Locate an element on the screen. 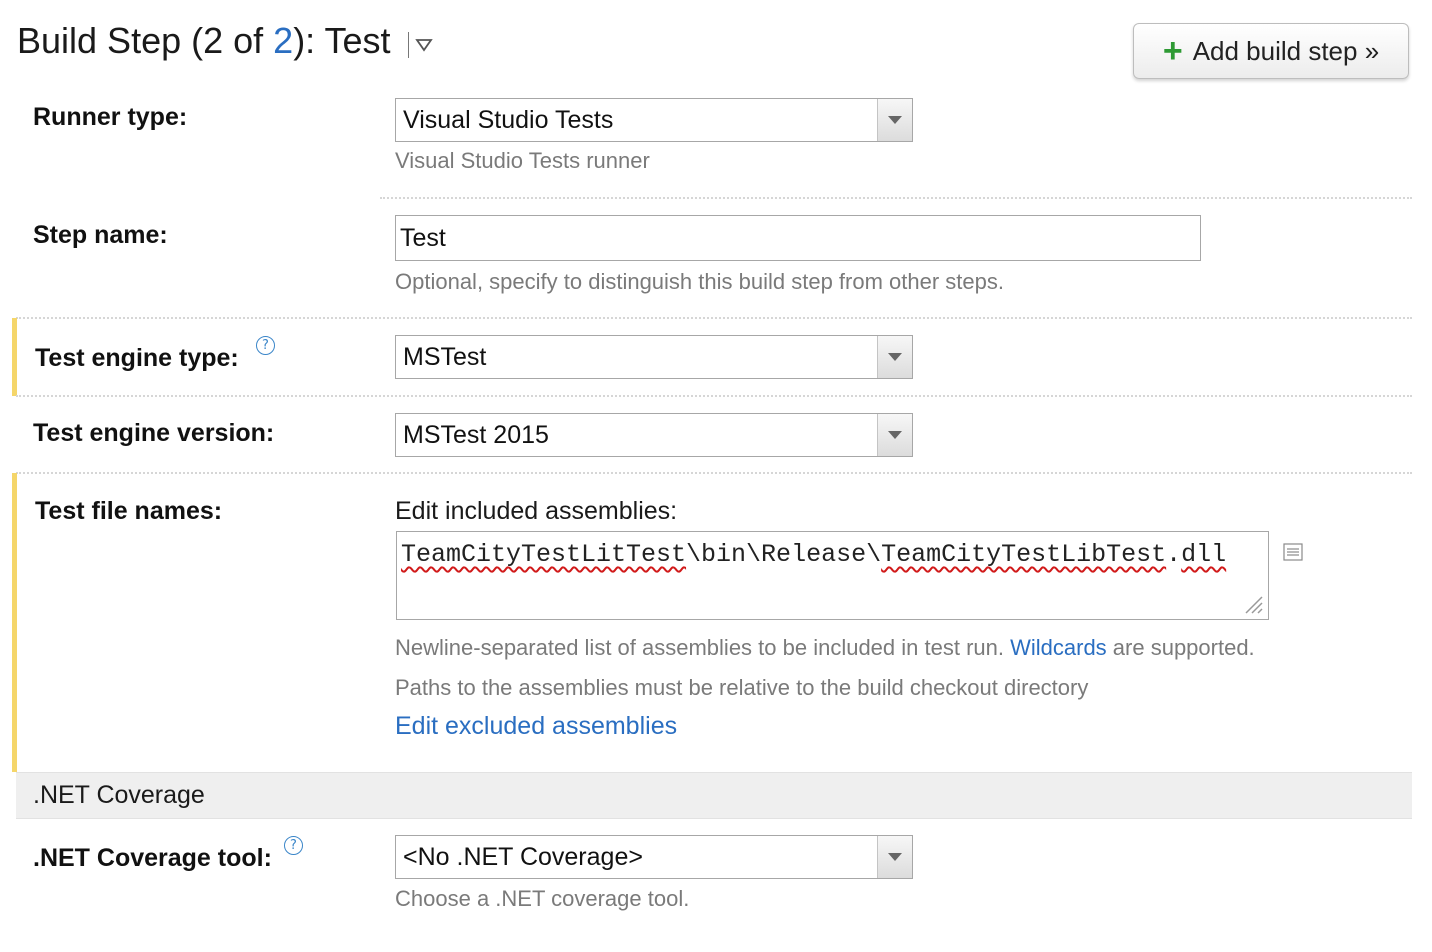 The width and height of the screenshot is (1432, 952). coverage-tool-value: <No .NET Coverage> is located at coordinates (523, 856).